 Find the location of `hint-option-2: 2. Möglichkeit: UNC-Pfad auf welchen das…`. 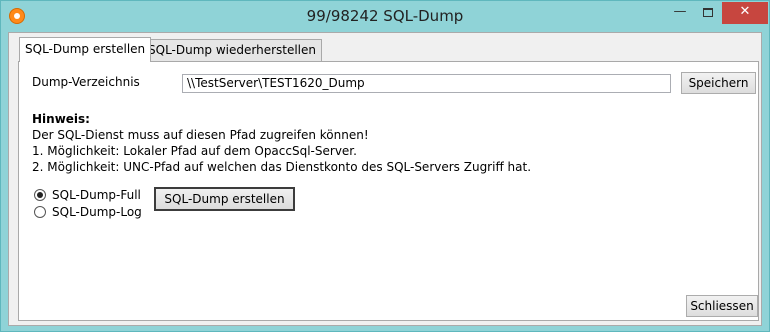

hint-option-2: 2. Möglichkeit: UNC-Pfad auf welchen das… is located at coordinates (282, 167).